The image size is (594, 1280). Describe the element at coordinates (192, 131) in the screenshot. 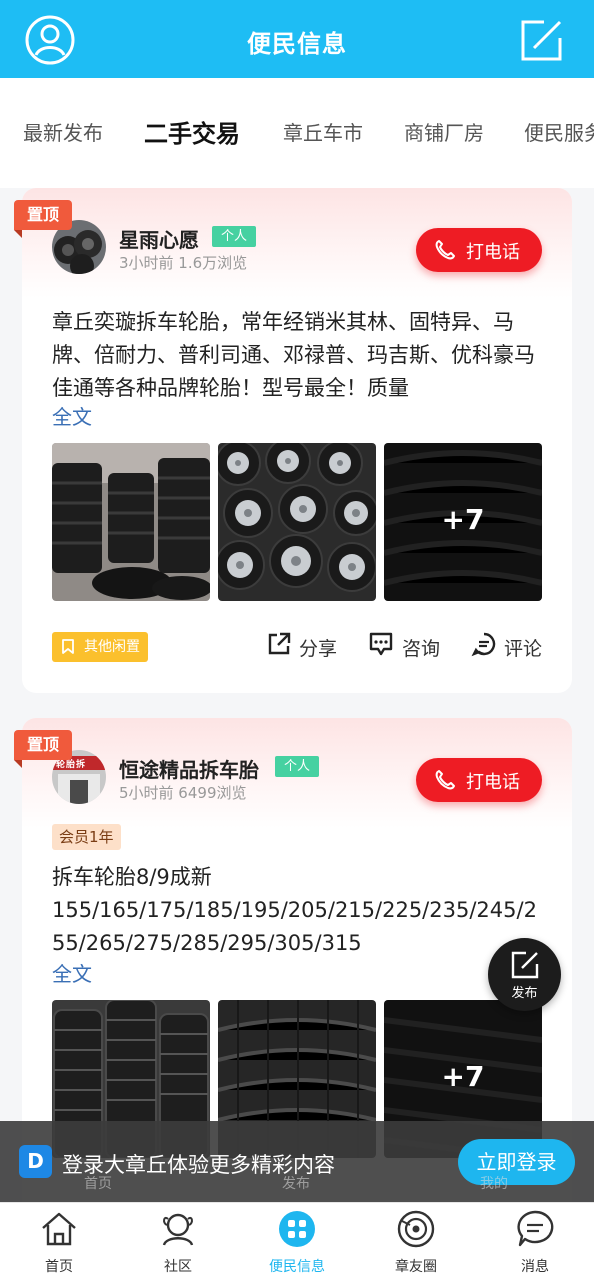

I see `tab-second-hand: 二手交易` at that location.